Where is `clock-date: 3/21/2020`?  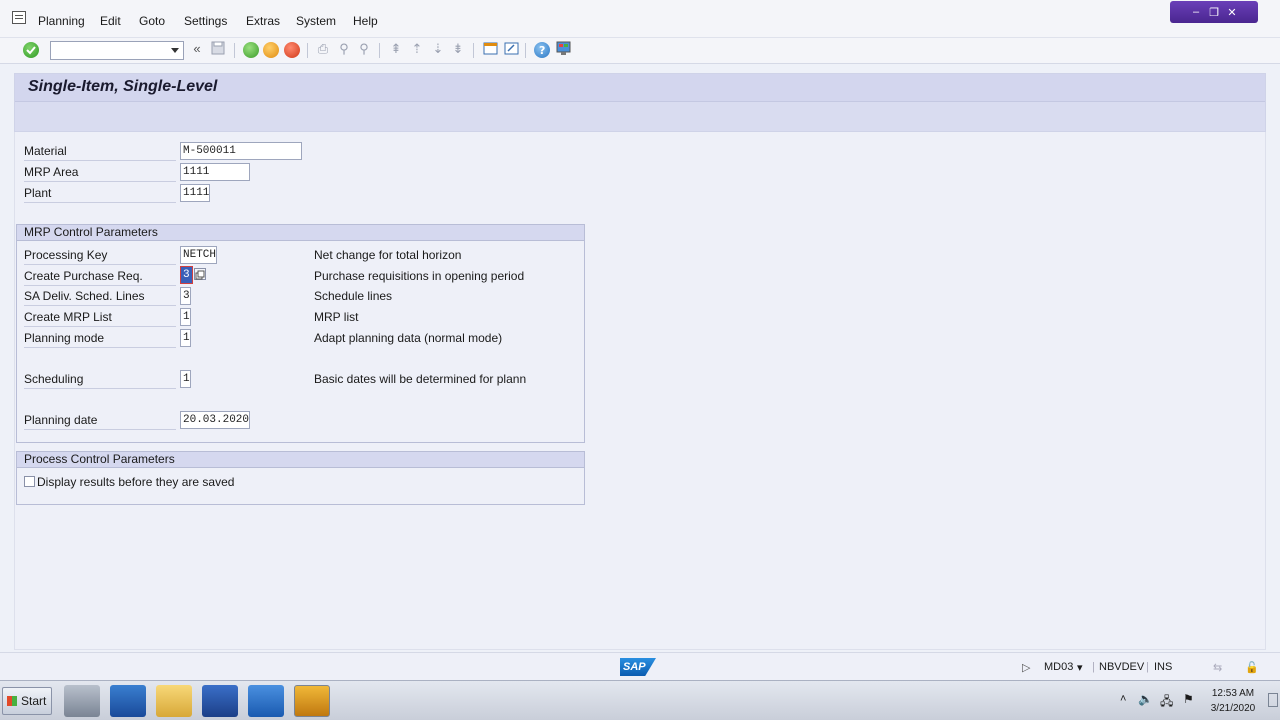
clock-date: 3/21/2020 is located at coordinates (1233, 708).